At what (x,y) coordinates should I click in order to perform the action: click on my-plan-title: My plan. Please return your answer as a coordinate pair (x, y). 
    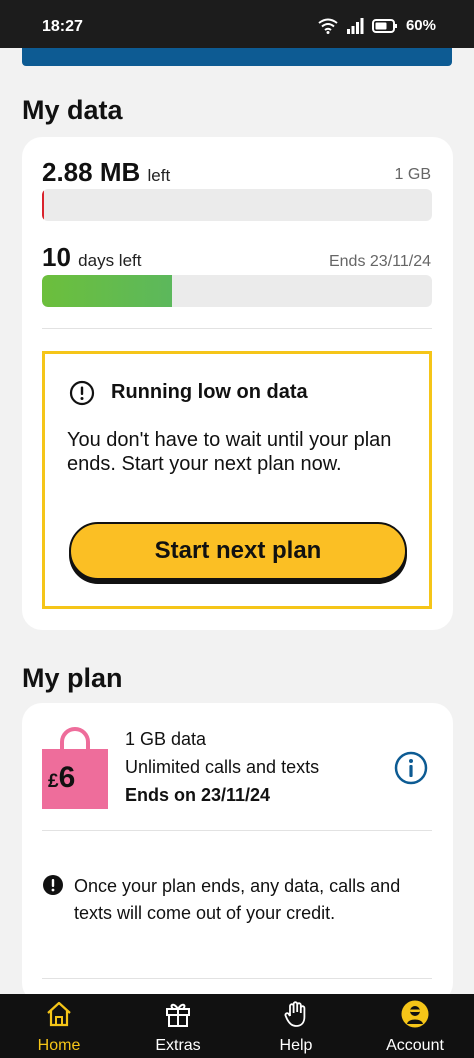
    Looking at the image, I should click on (72, 678).